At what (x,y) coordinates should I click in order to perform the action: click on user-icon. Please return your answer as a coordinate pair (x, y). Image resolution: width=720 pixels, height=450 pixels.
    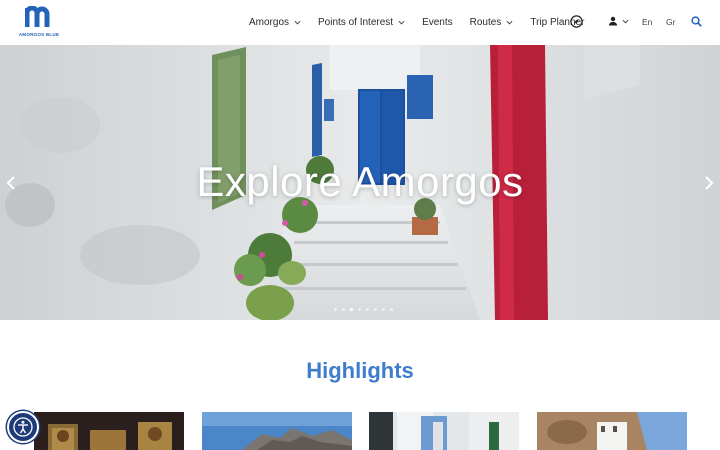
    Looking at the image, I should click on (613, 21).